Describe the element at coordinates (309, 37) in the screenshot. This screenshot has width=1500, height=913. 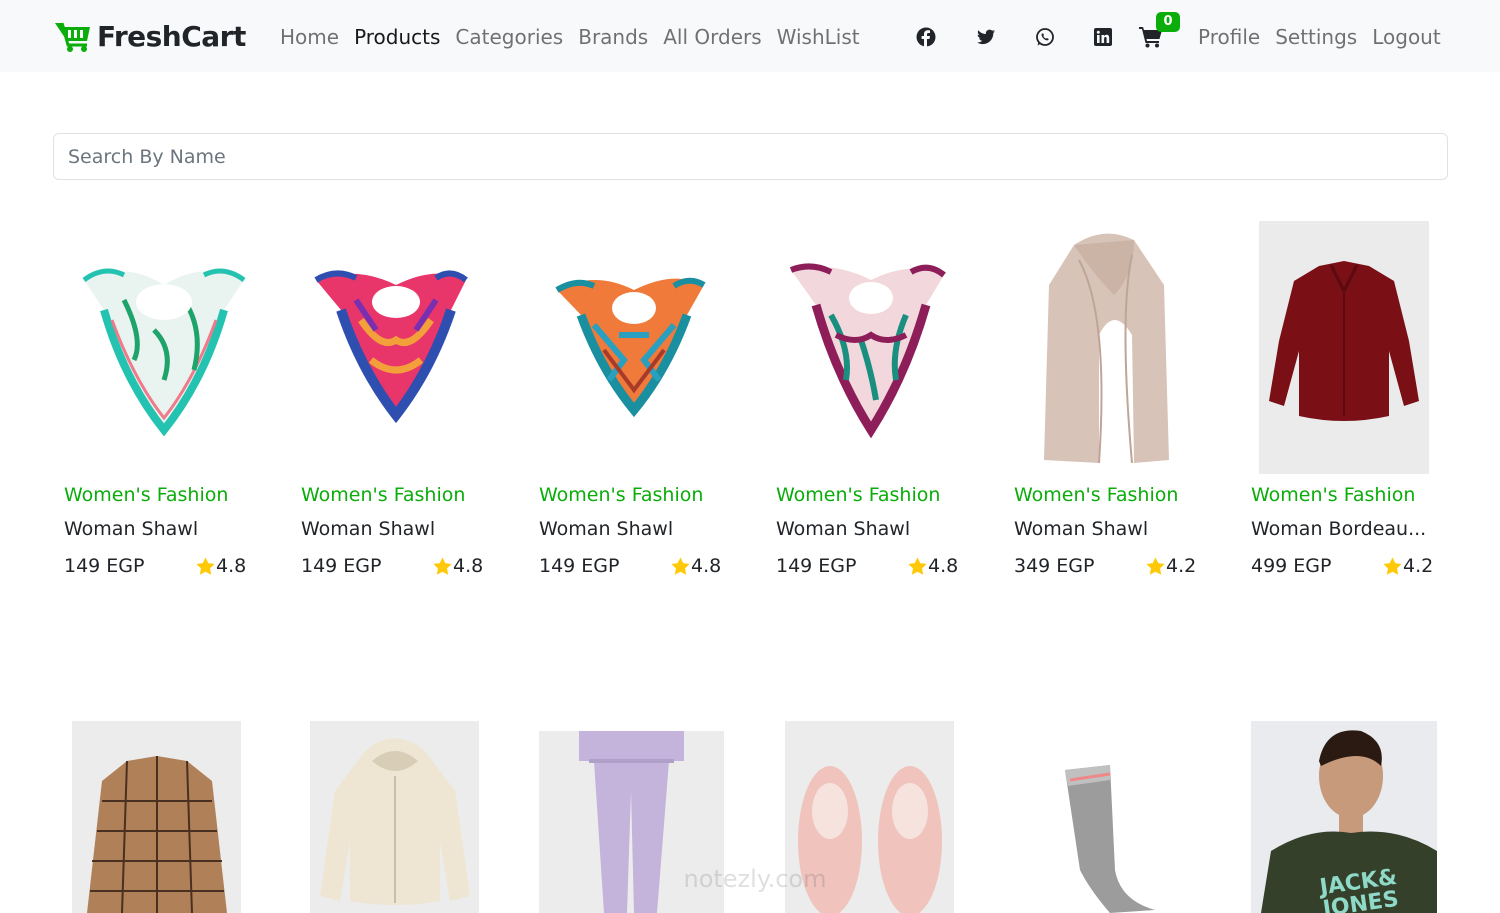
I see `nav-home: Home` at that location.